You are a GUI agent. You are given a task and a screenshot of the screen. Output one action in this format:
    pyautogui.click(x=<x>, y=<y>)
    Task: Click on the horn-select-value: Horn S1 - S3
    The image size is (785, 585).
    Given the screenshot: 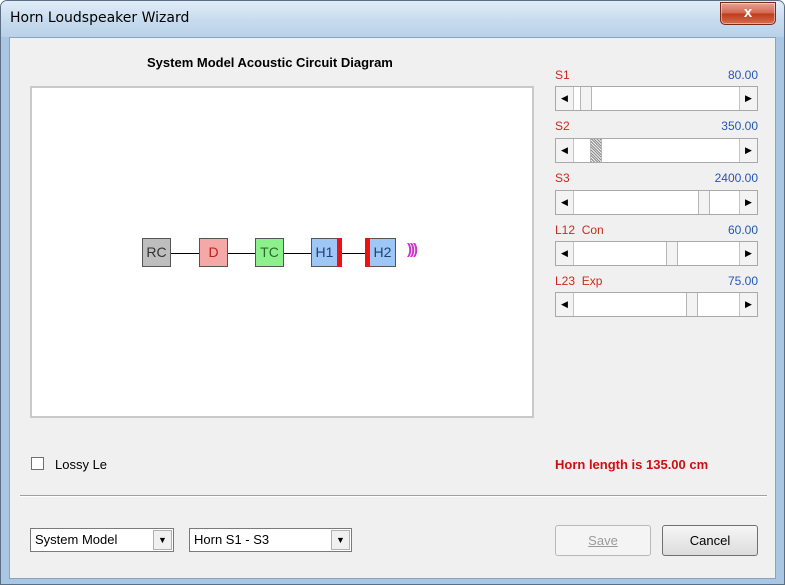 What is the action you would take?
    pyautogui.click(x=232, y=539)
    